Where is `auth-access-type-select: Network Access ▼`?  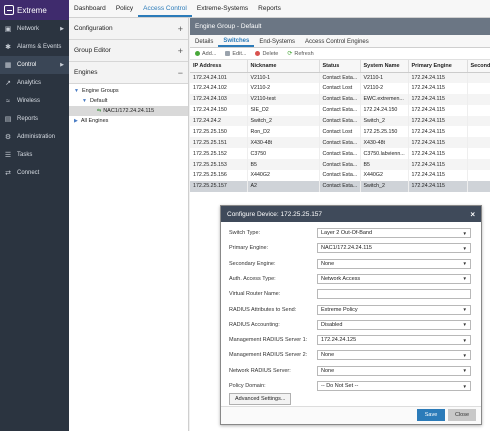 auth-access-type-select: Network Access ▼ is located at coordinates (394, 278).